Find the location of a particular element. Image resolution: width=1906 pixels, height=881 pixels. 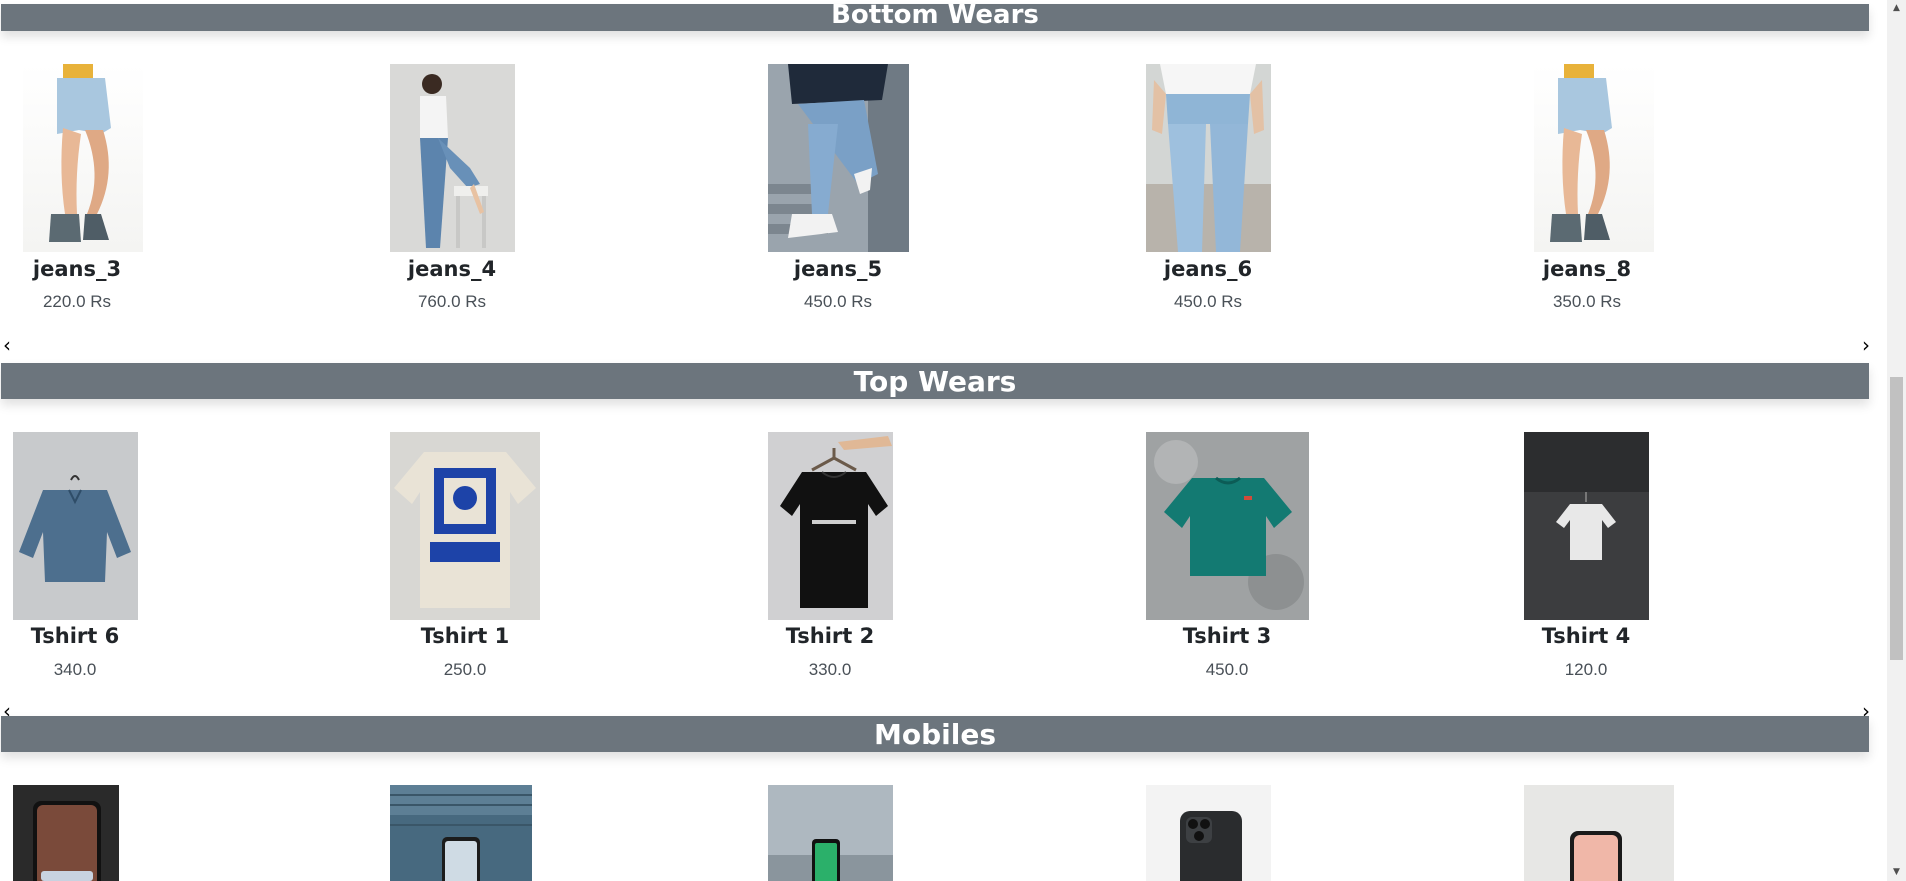

product-name: Tshirt 3 is located at coordinates (1227, 636).